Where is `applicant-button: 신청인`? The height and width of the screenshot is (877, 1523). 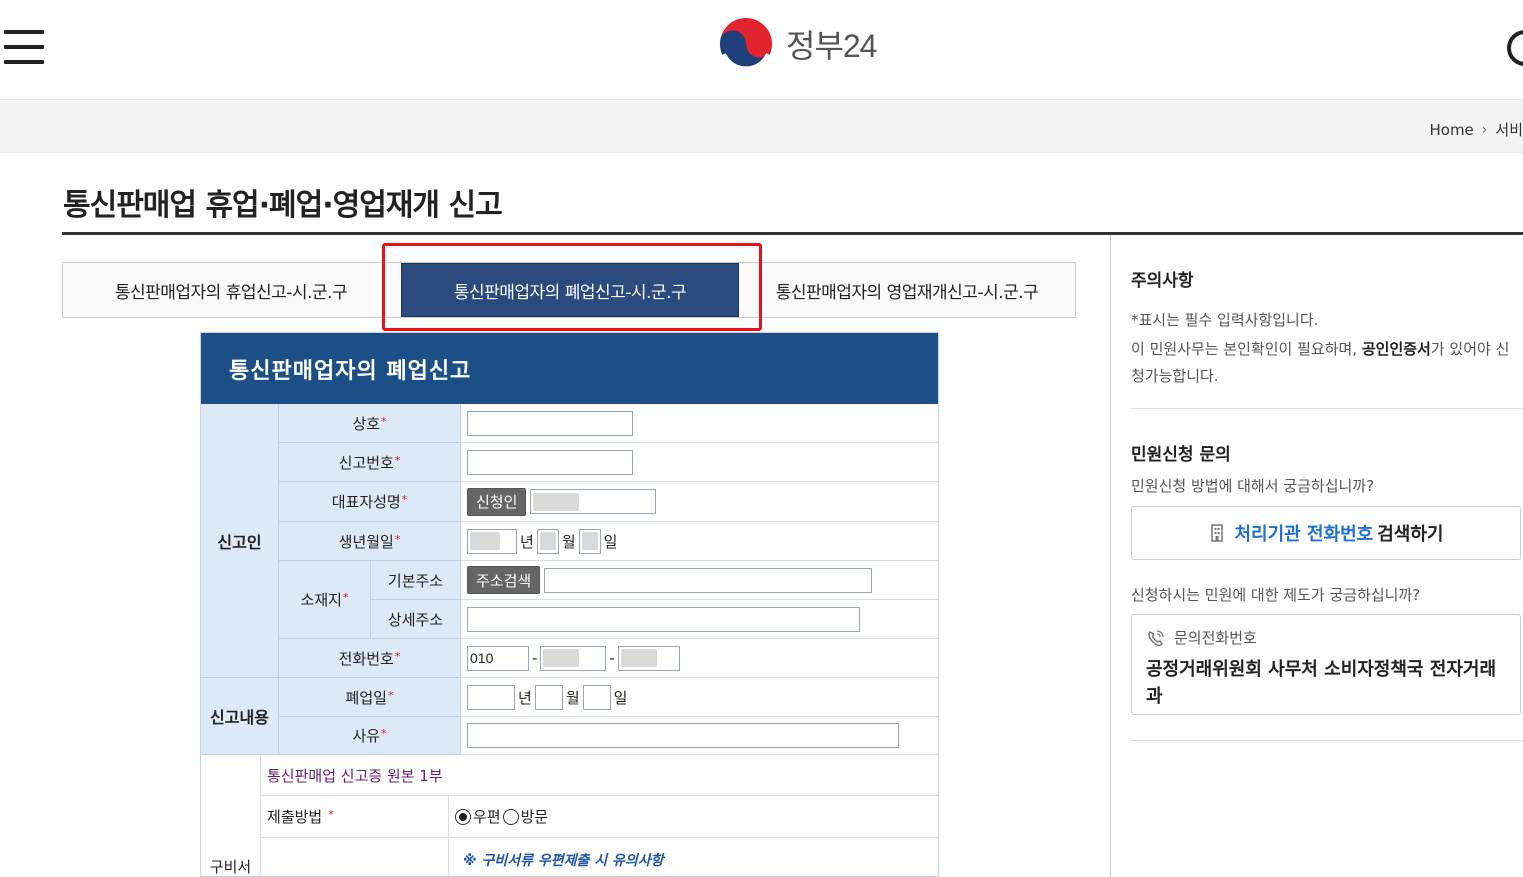
applicant-button: 신청인 is located at coordinates (497, 501).